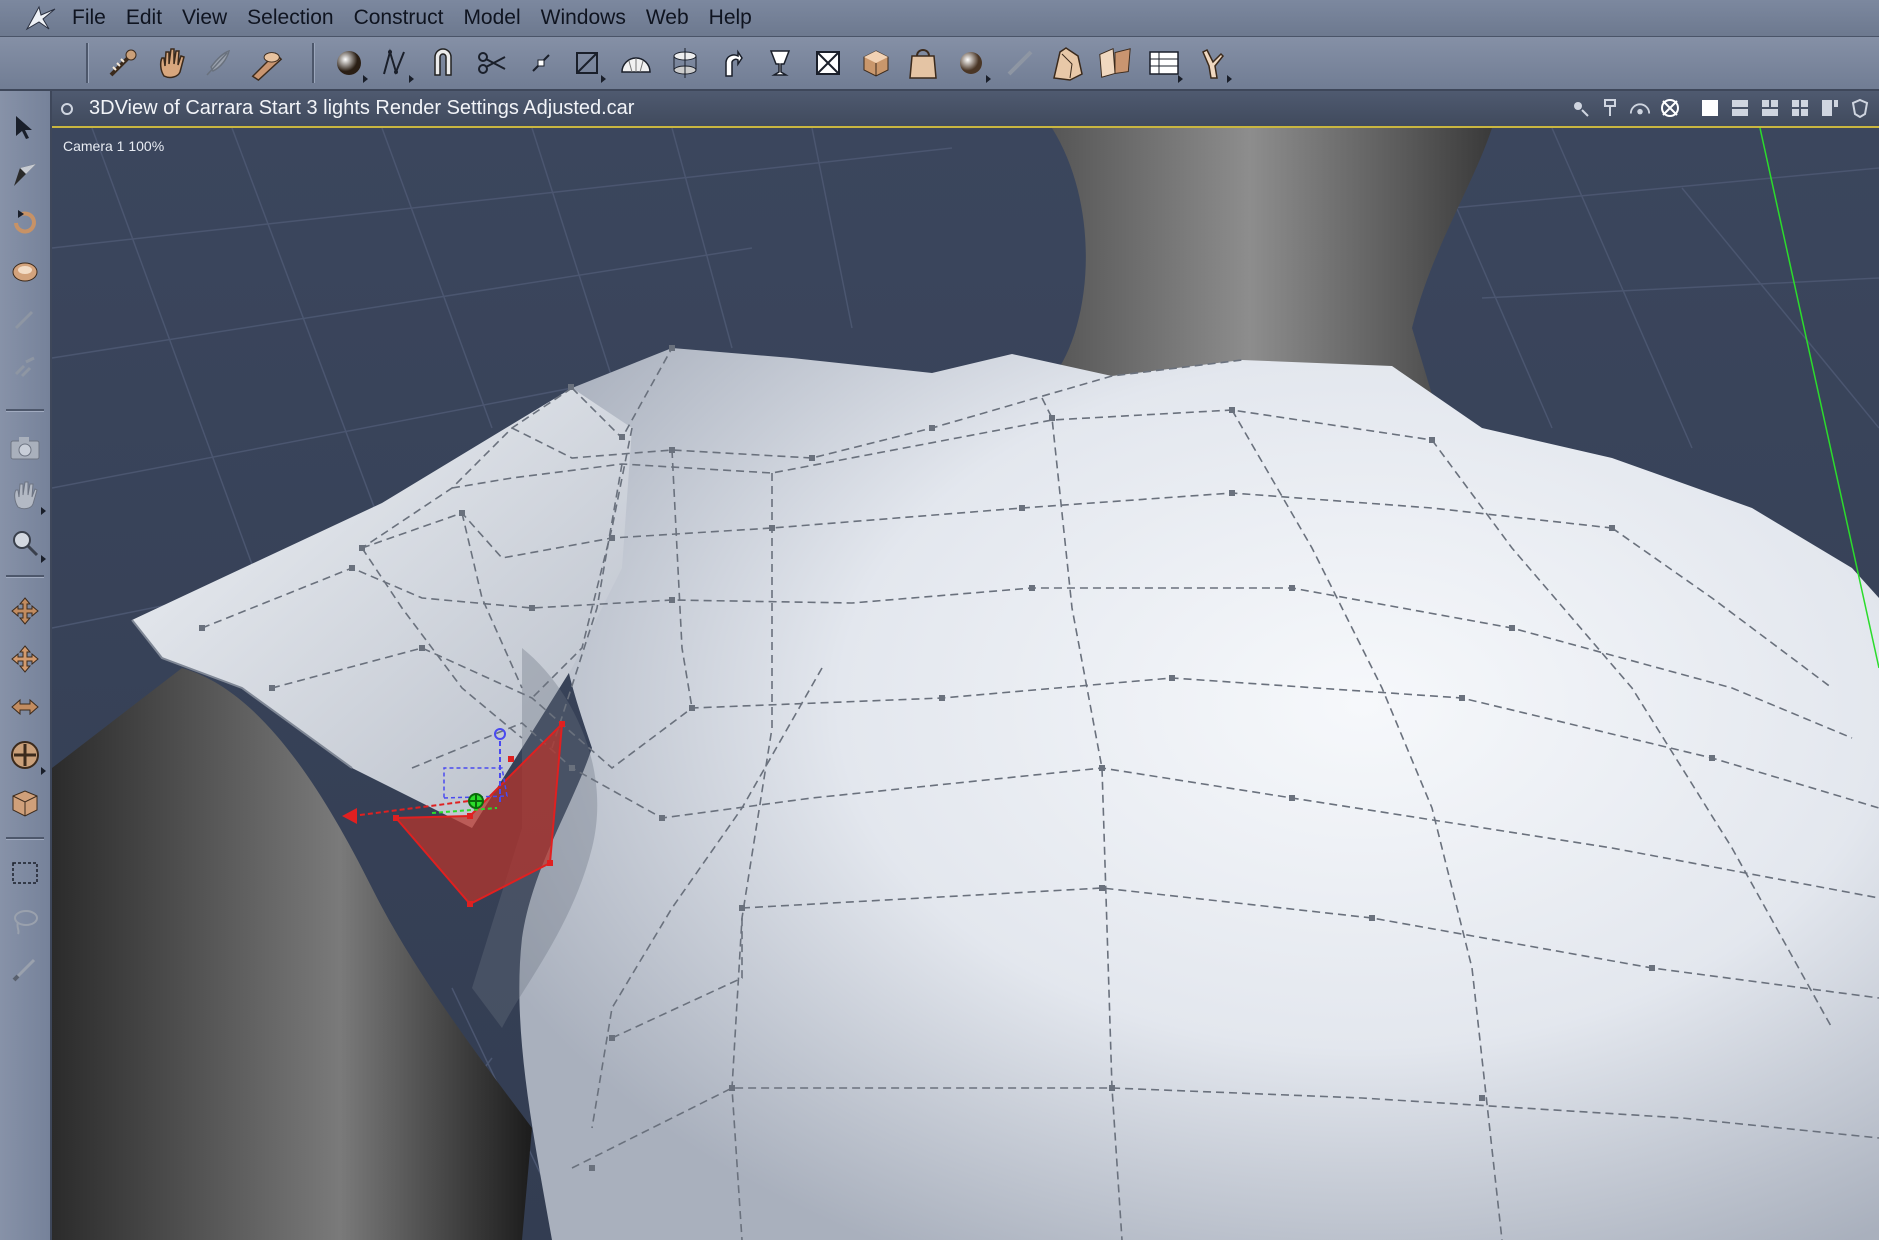 Image resolution: width=1879 pixels, height=1240 pixels. What do you see at coordinates (1770, 108) in the screenshot?
I see `layout-three-icon` at bounding box center [1770, 108].